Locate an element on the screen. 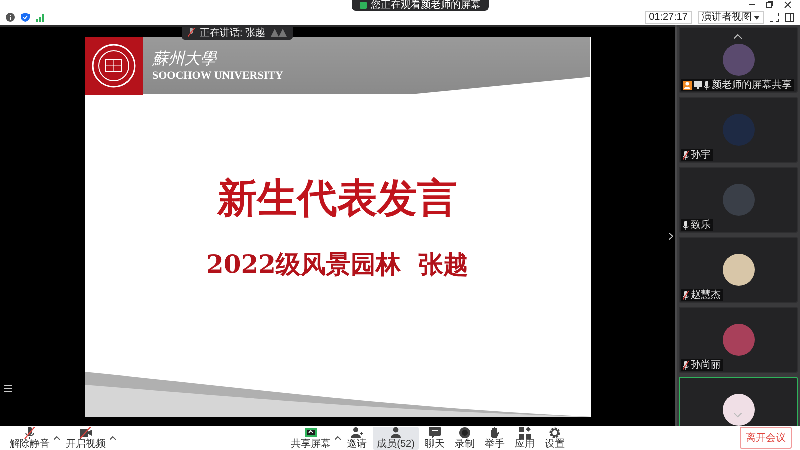 The width and height of the screenshot is (800, 450). speaking-text: 正在讲话: 张越 is located at coordinates (233, 33).